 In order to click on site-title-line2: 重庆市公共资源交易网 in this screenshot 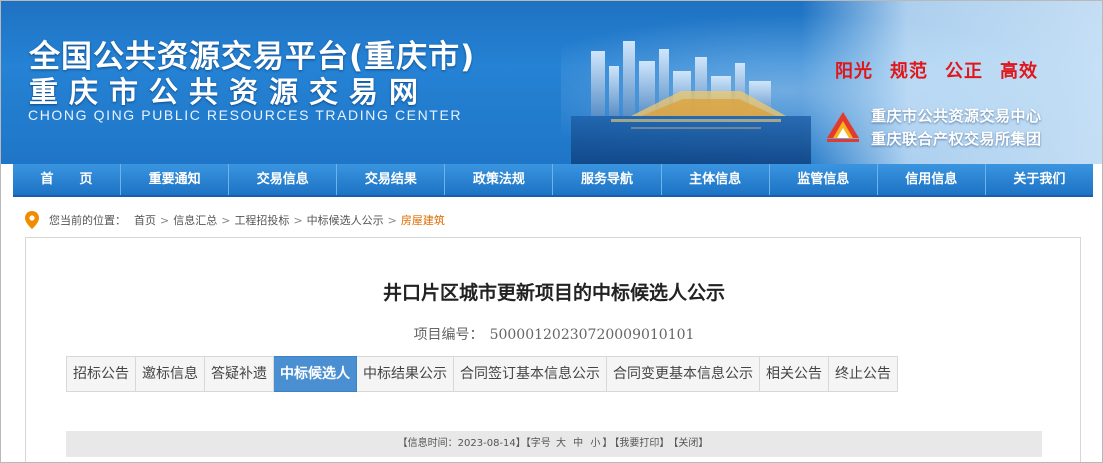, I will do `click(229, 92)`.